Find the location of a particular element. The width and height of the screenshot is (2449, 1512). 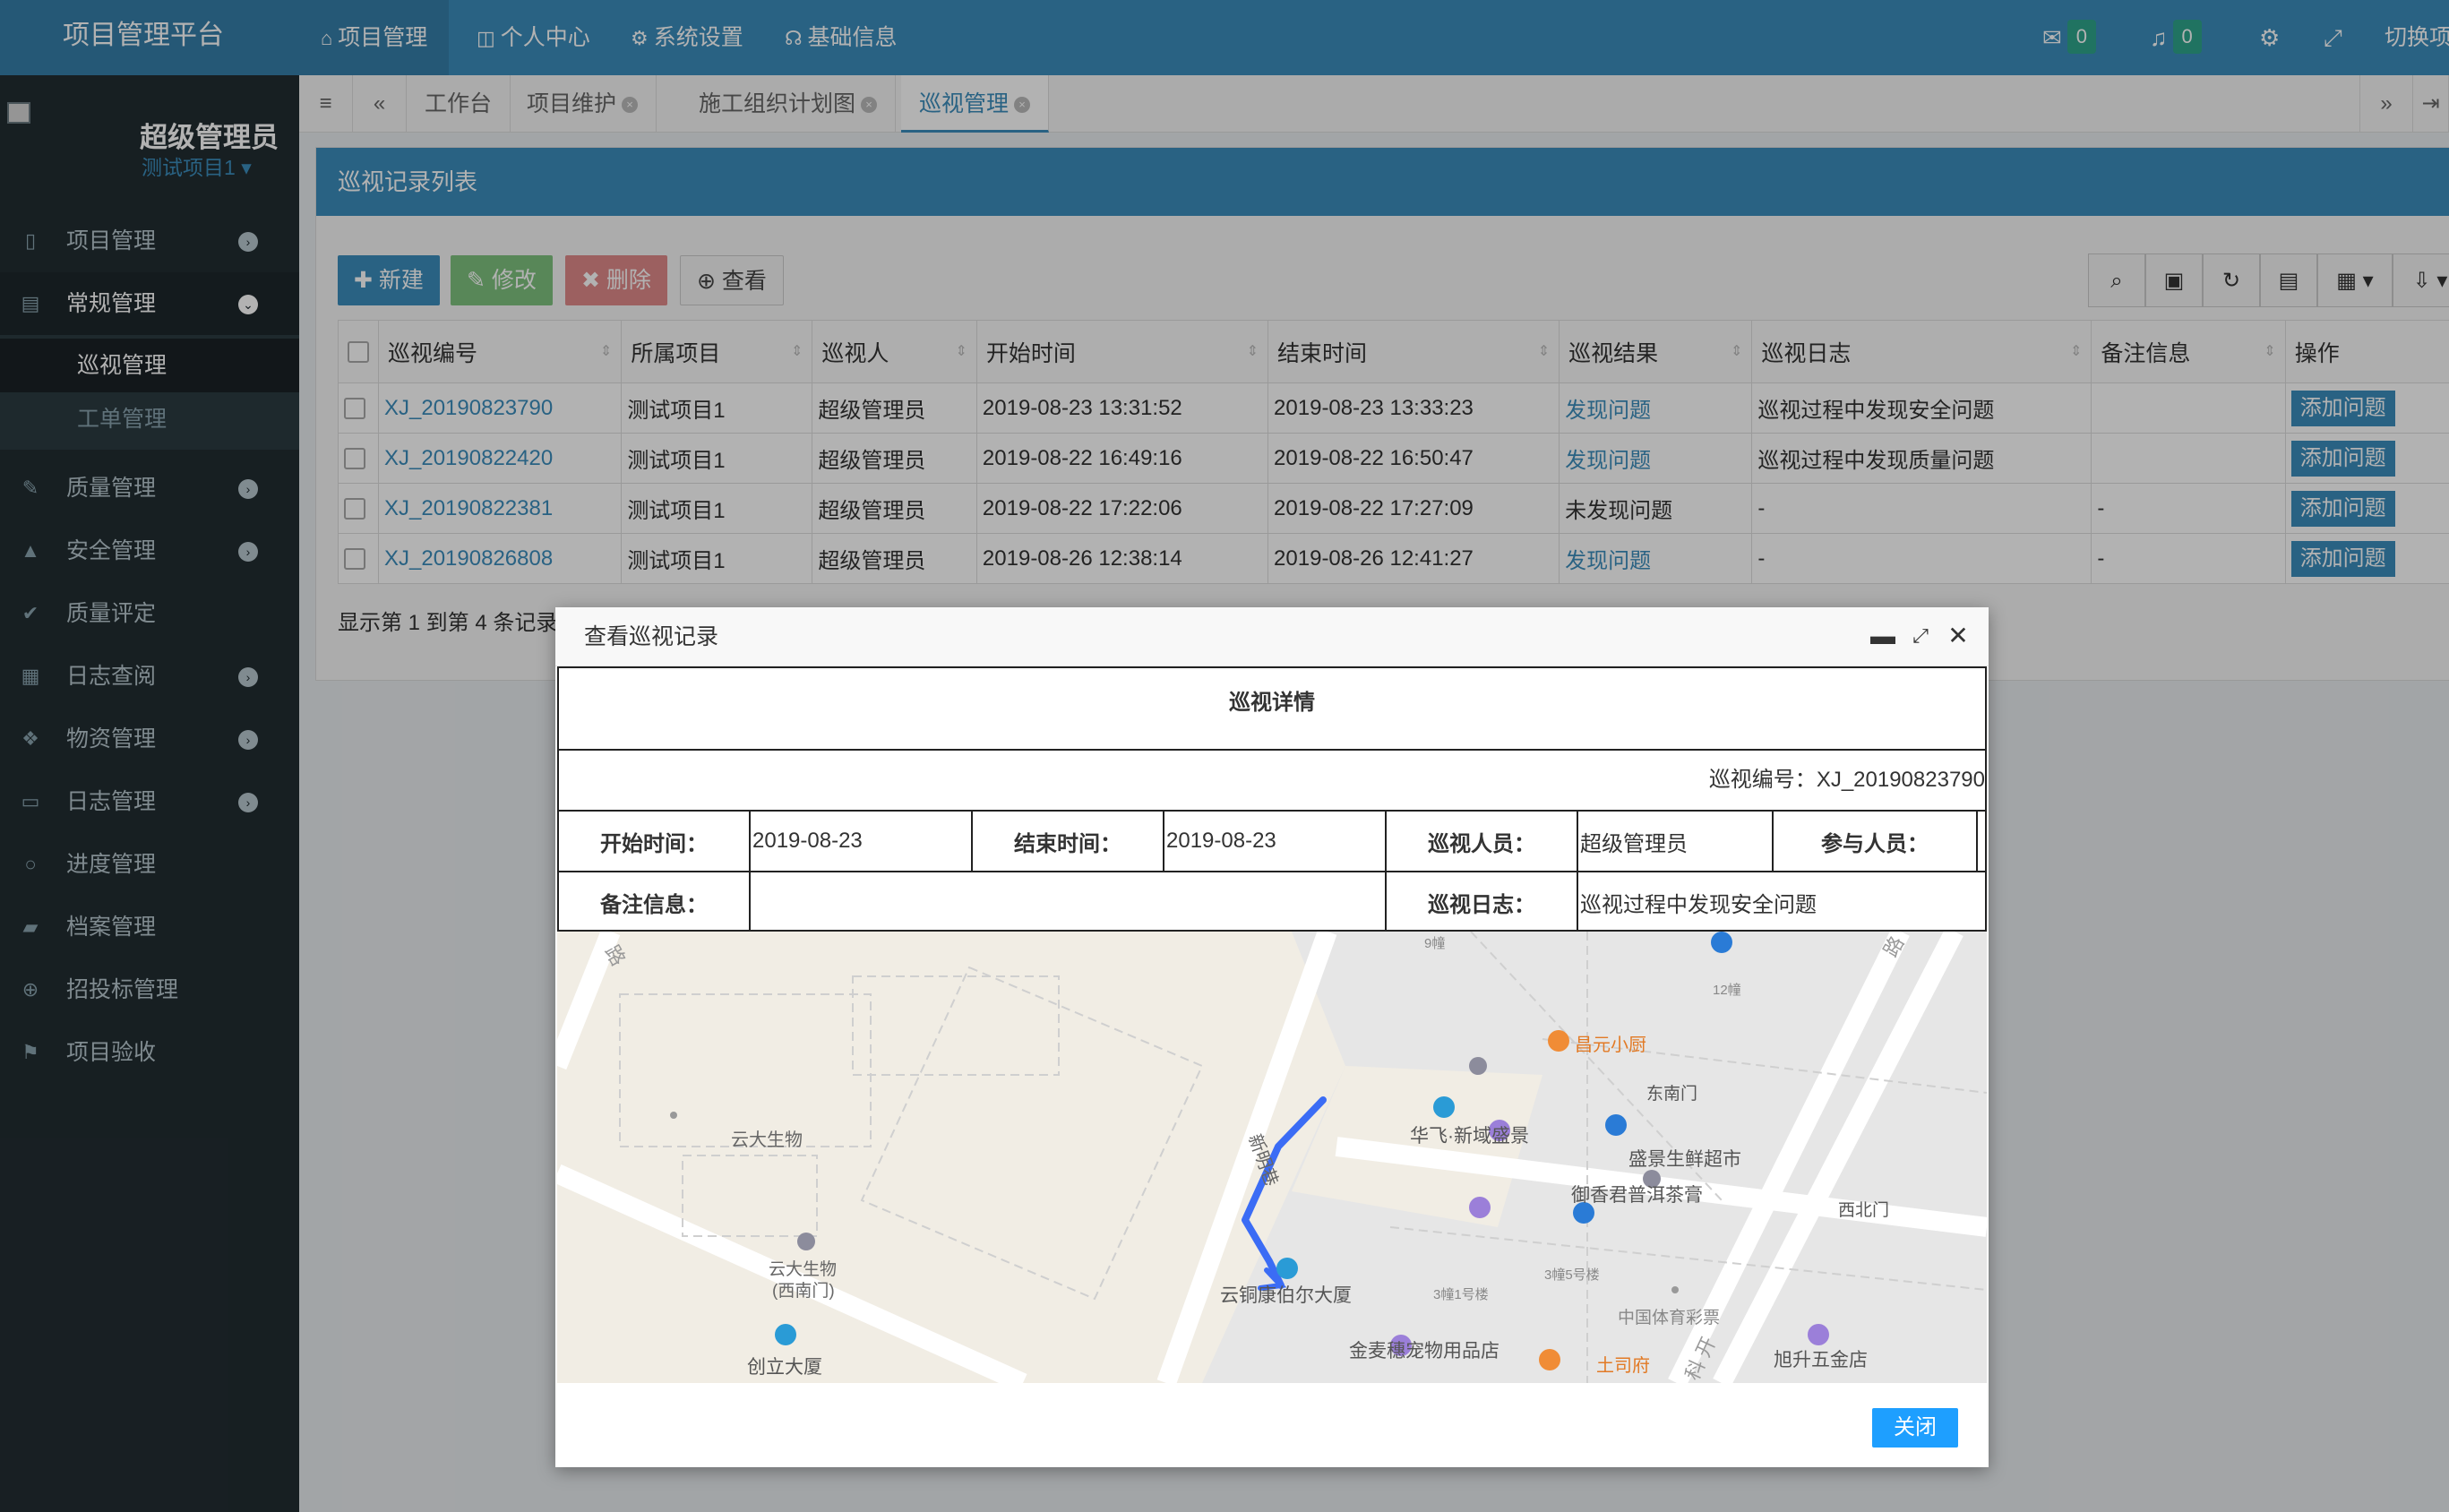

detail-title-row: 巡视详情 is located at coordinates (1272, 710).